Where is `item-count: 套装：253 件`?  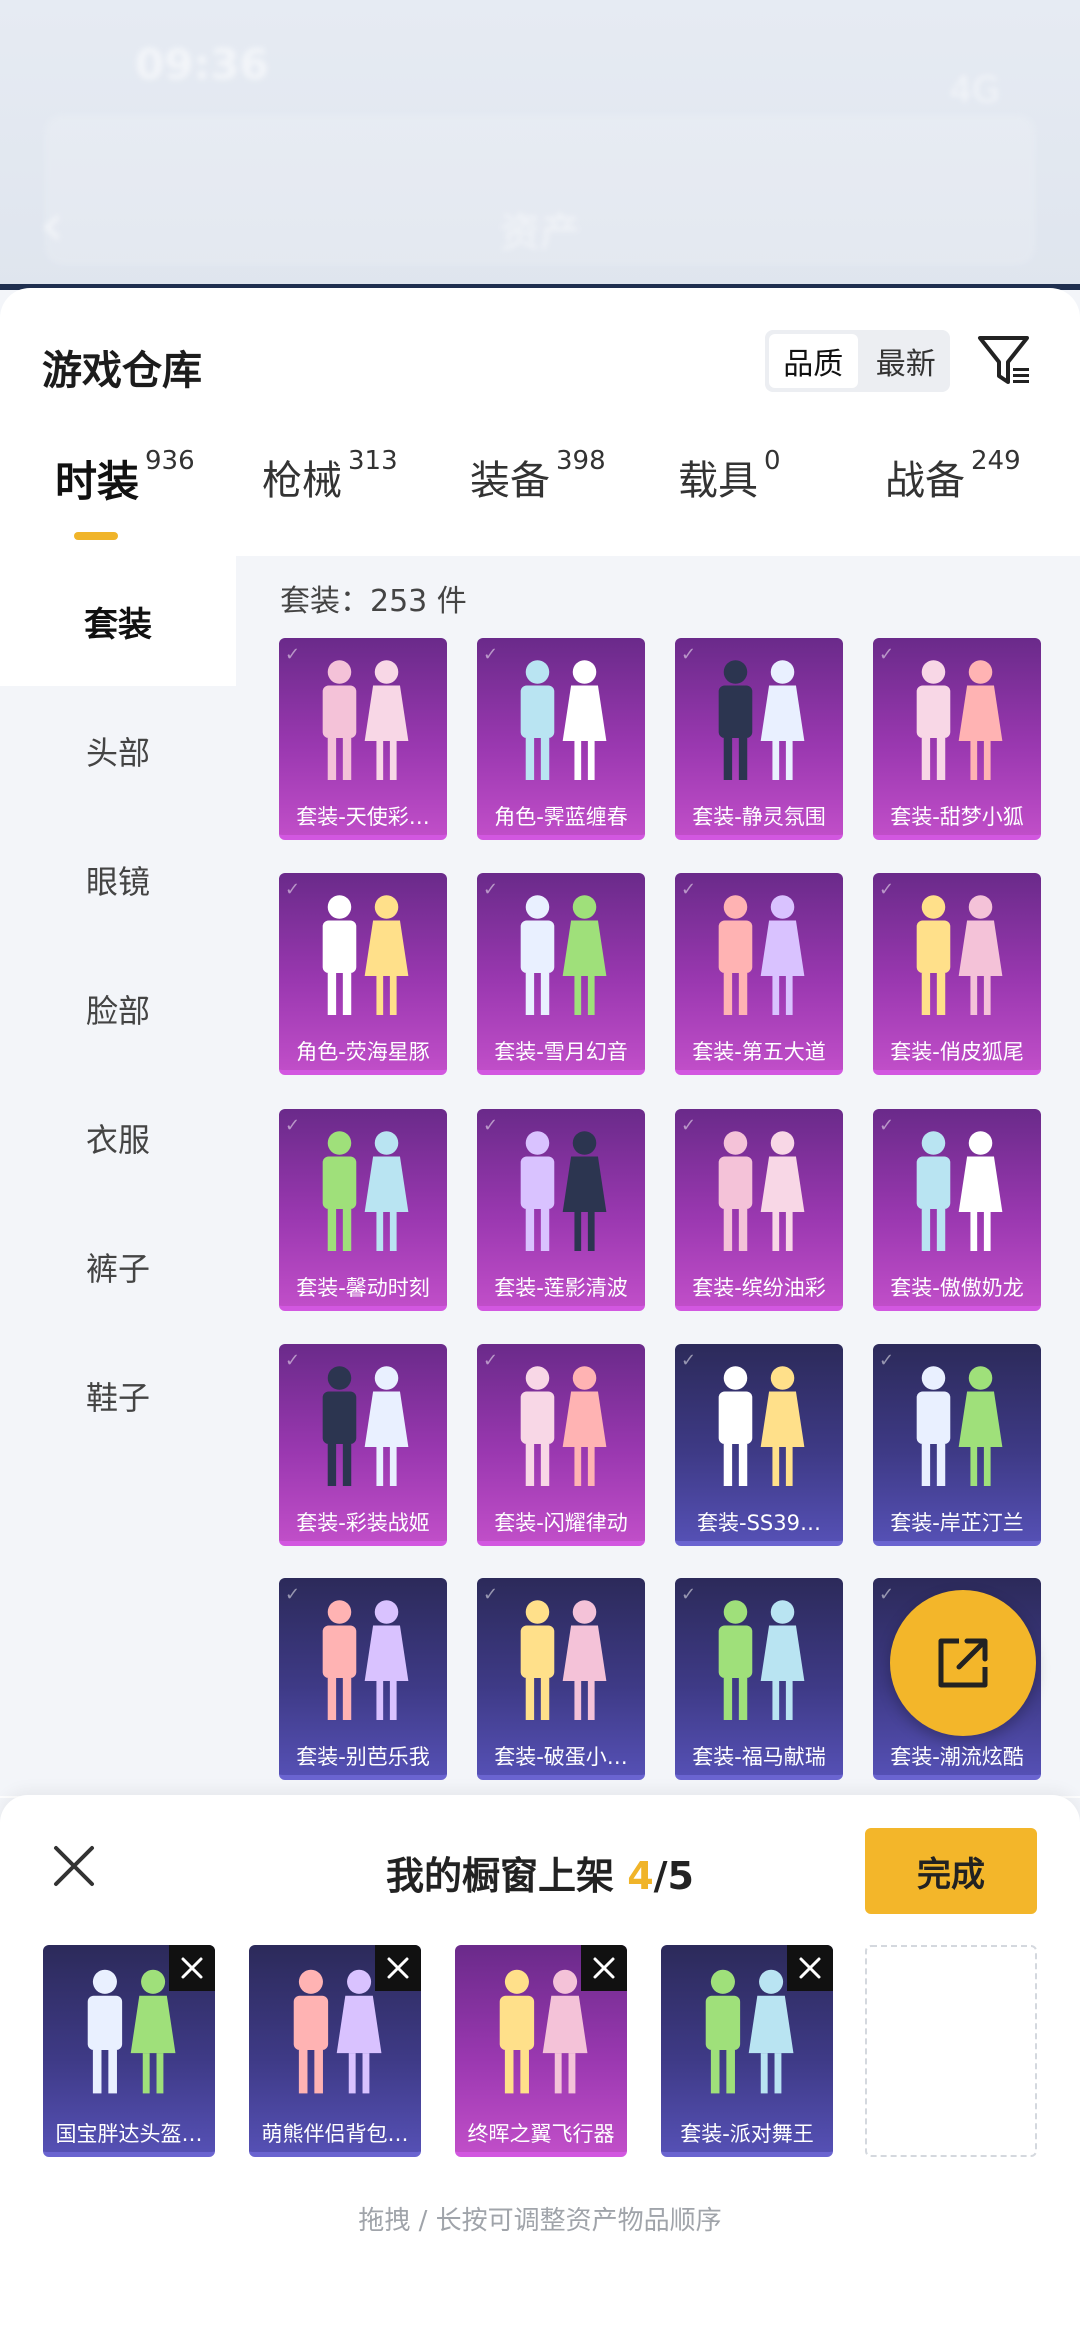 item-count: 套装：253 件 is located at coordinates (373, 601).